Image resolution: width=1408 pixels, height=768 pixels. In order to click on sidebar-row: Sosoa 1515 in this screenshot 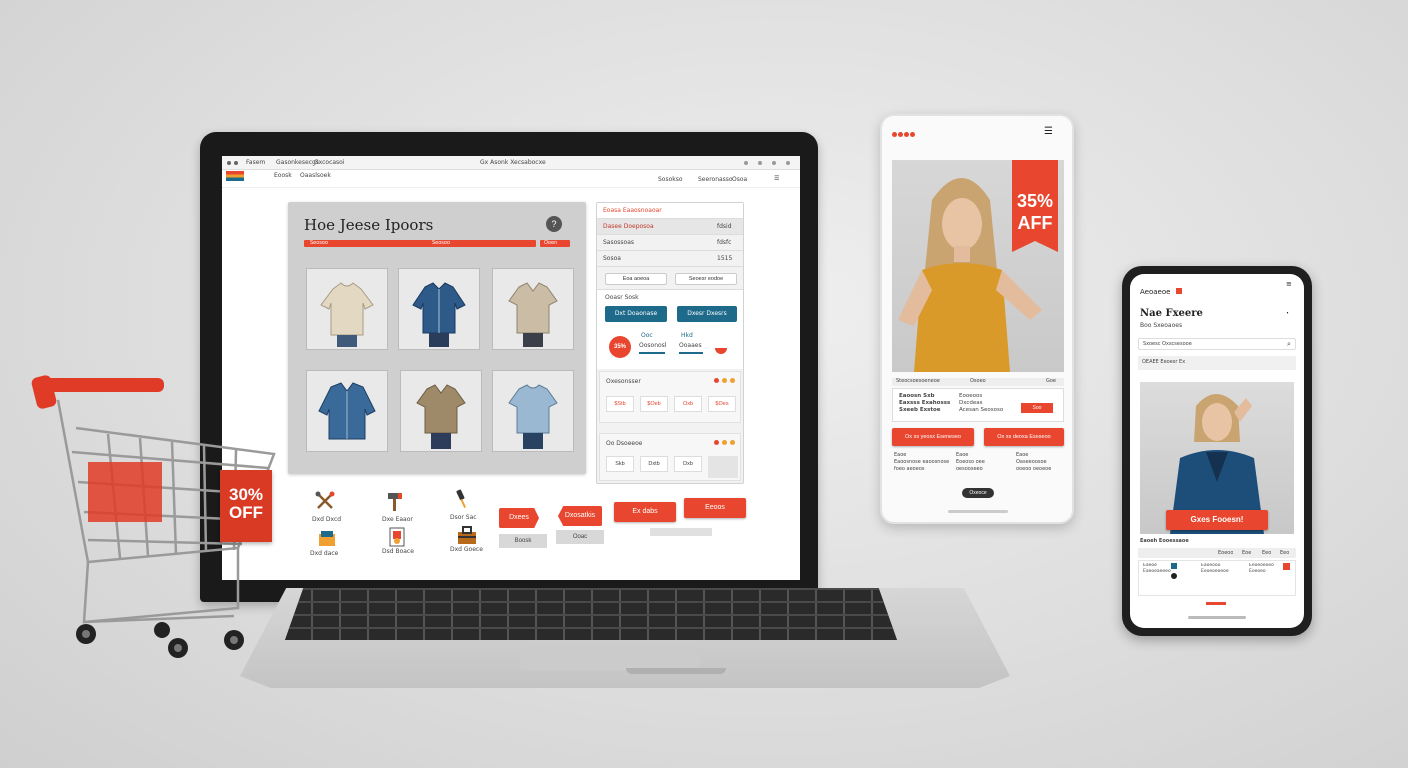, I will do `click(670, 259)`.